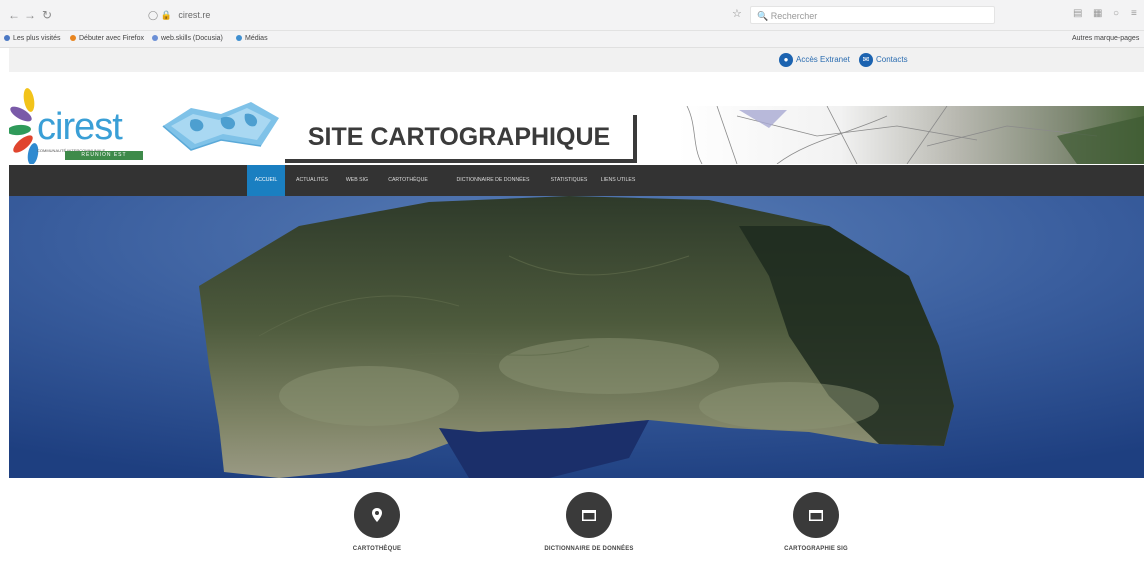 This screenshot has height=569, width=1144. Describe the element at coordinates (1097, 14) in the screenshot. I see `sidebar-icon: ▦` at that location.